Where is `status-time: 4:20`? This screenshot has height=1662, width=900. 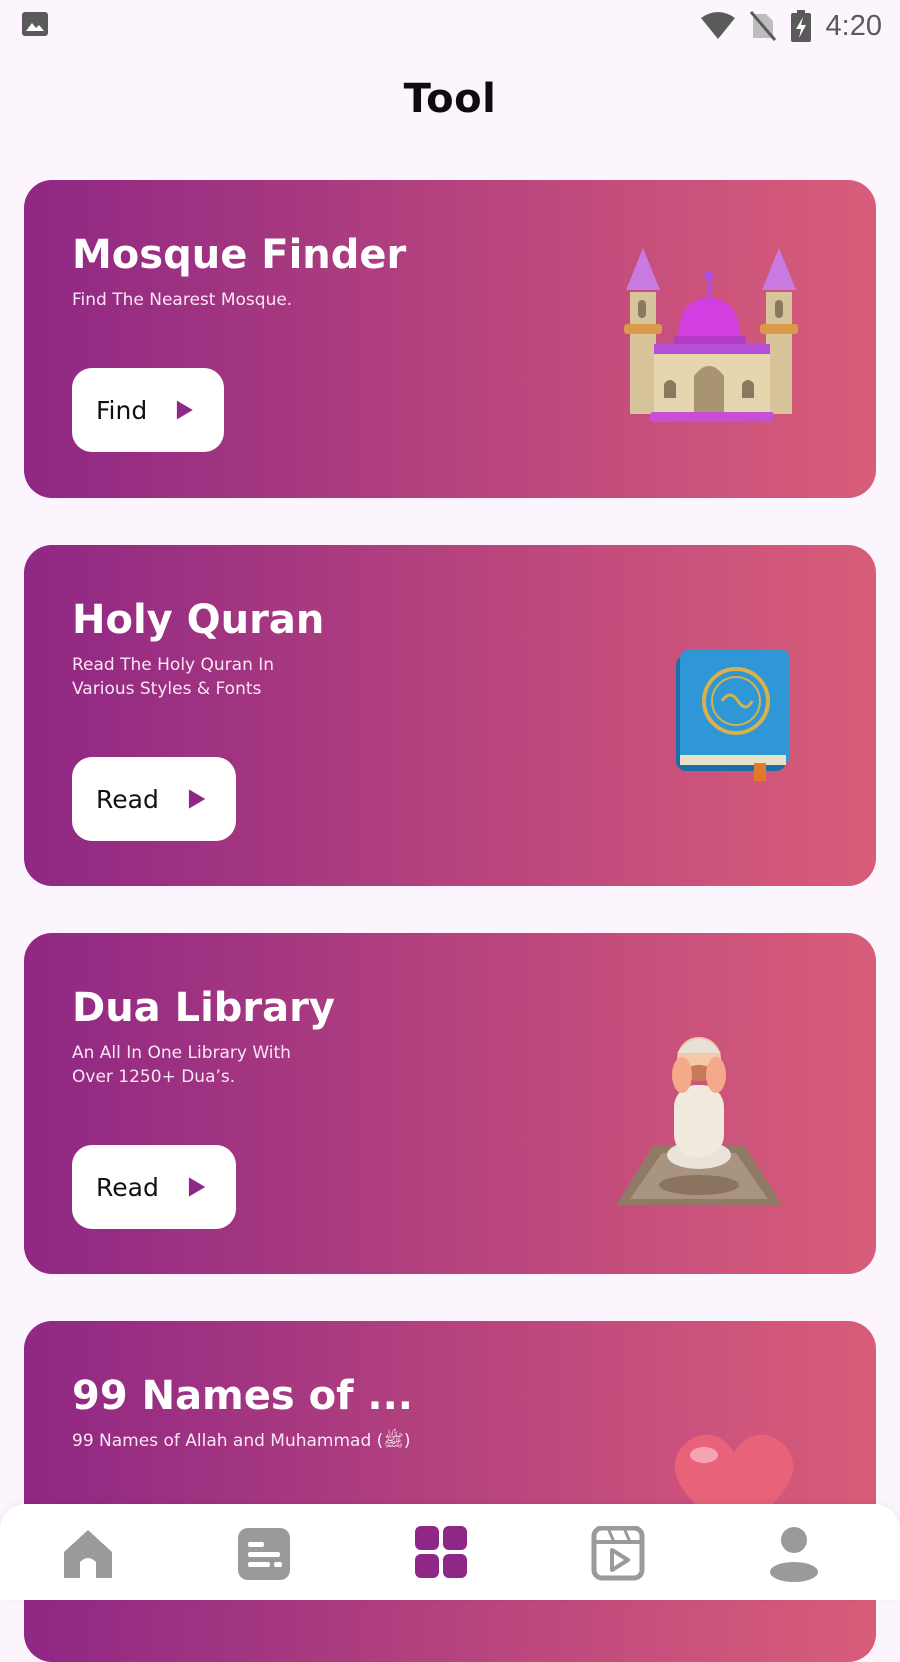
status-time: 4:20 is located at coordinates (853, 25).